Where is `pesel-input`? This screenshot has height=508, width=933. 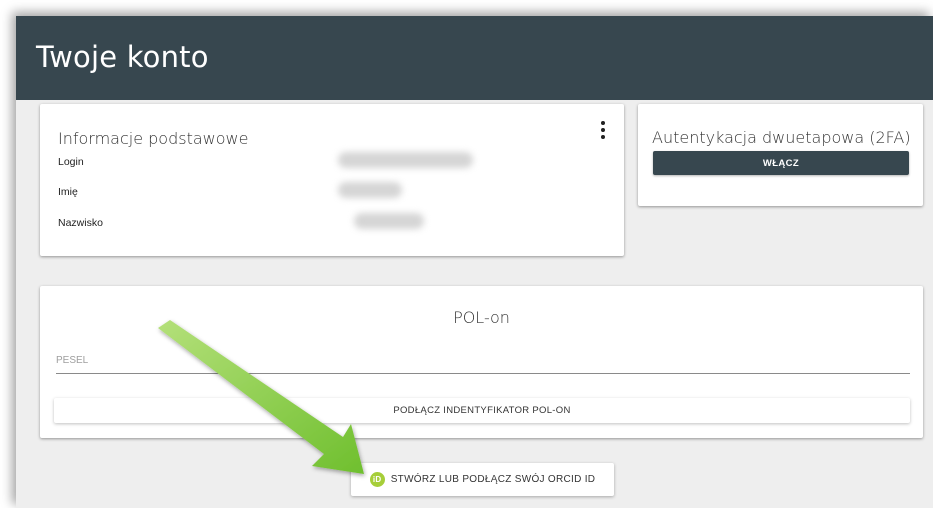 pesel-input is located at coordinates (483, 361).